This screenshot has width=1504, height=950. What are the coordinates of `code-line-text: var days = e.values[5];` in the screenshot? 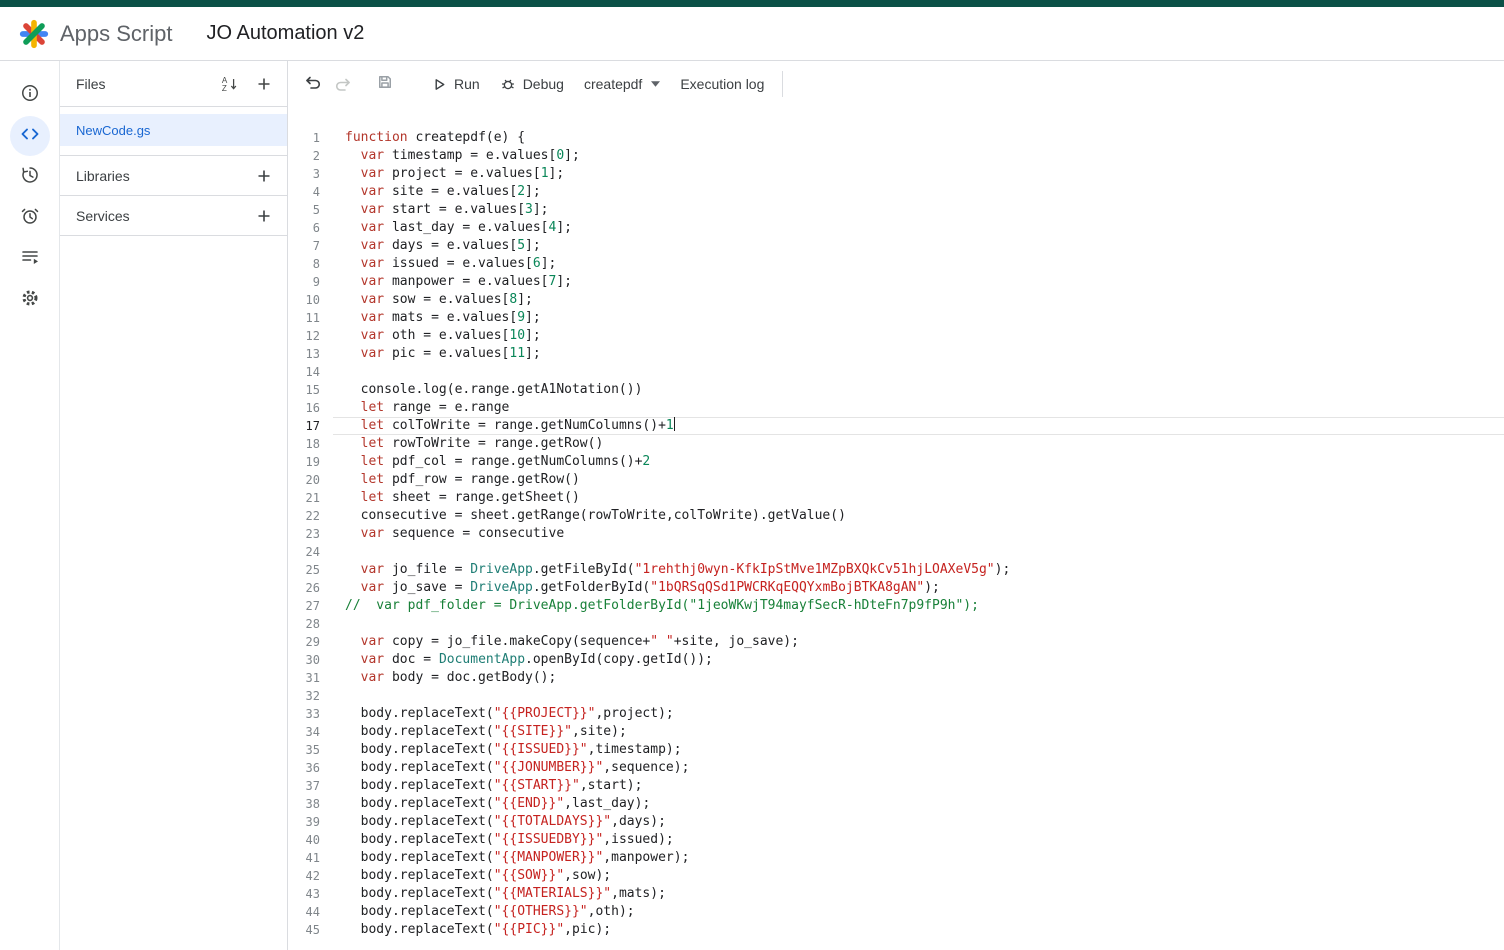 It's located at (918, 246).